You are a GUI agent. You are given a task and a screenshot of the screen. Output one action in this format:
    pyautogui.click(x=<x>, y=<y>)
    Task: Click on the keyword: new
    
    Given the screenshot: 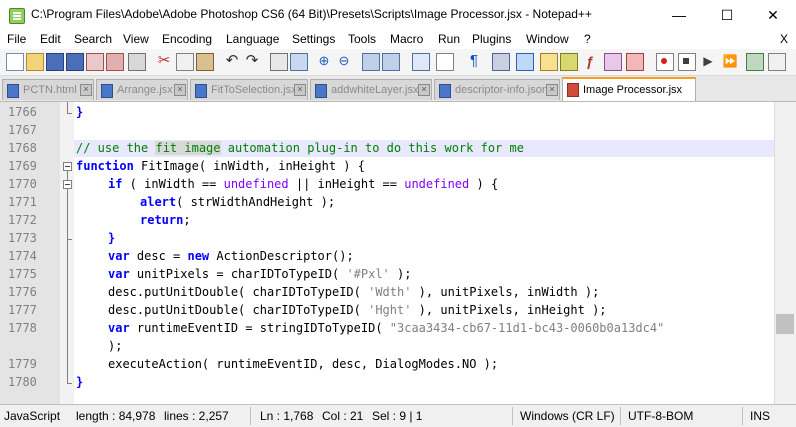 What is the action you would take?
    pyautogui.click(x=198, y=256)
    